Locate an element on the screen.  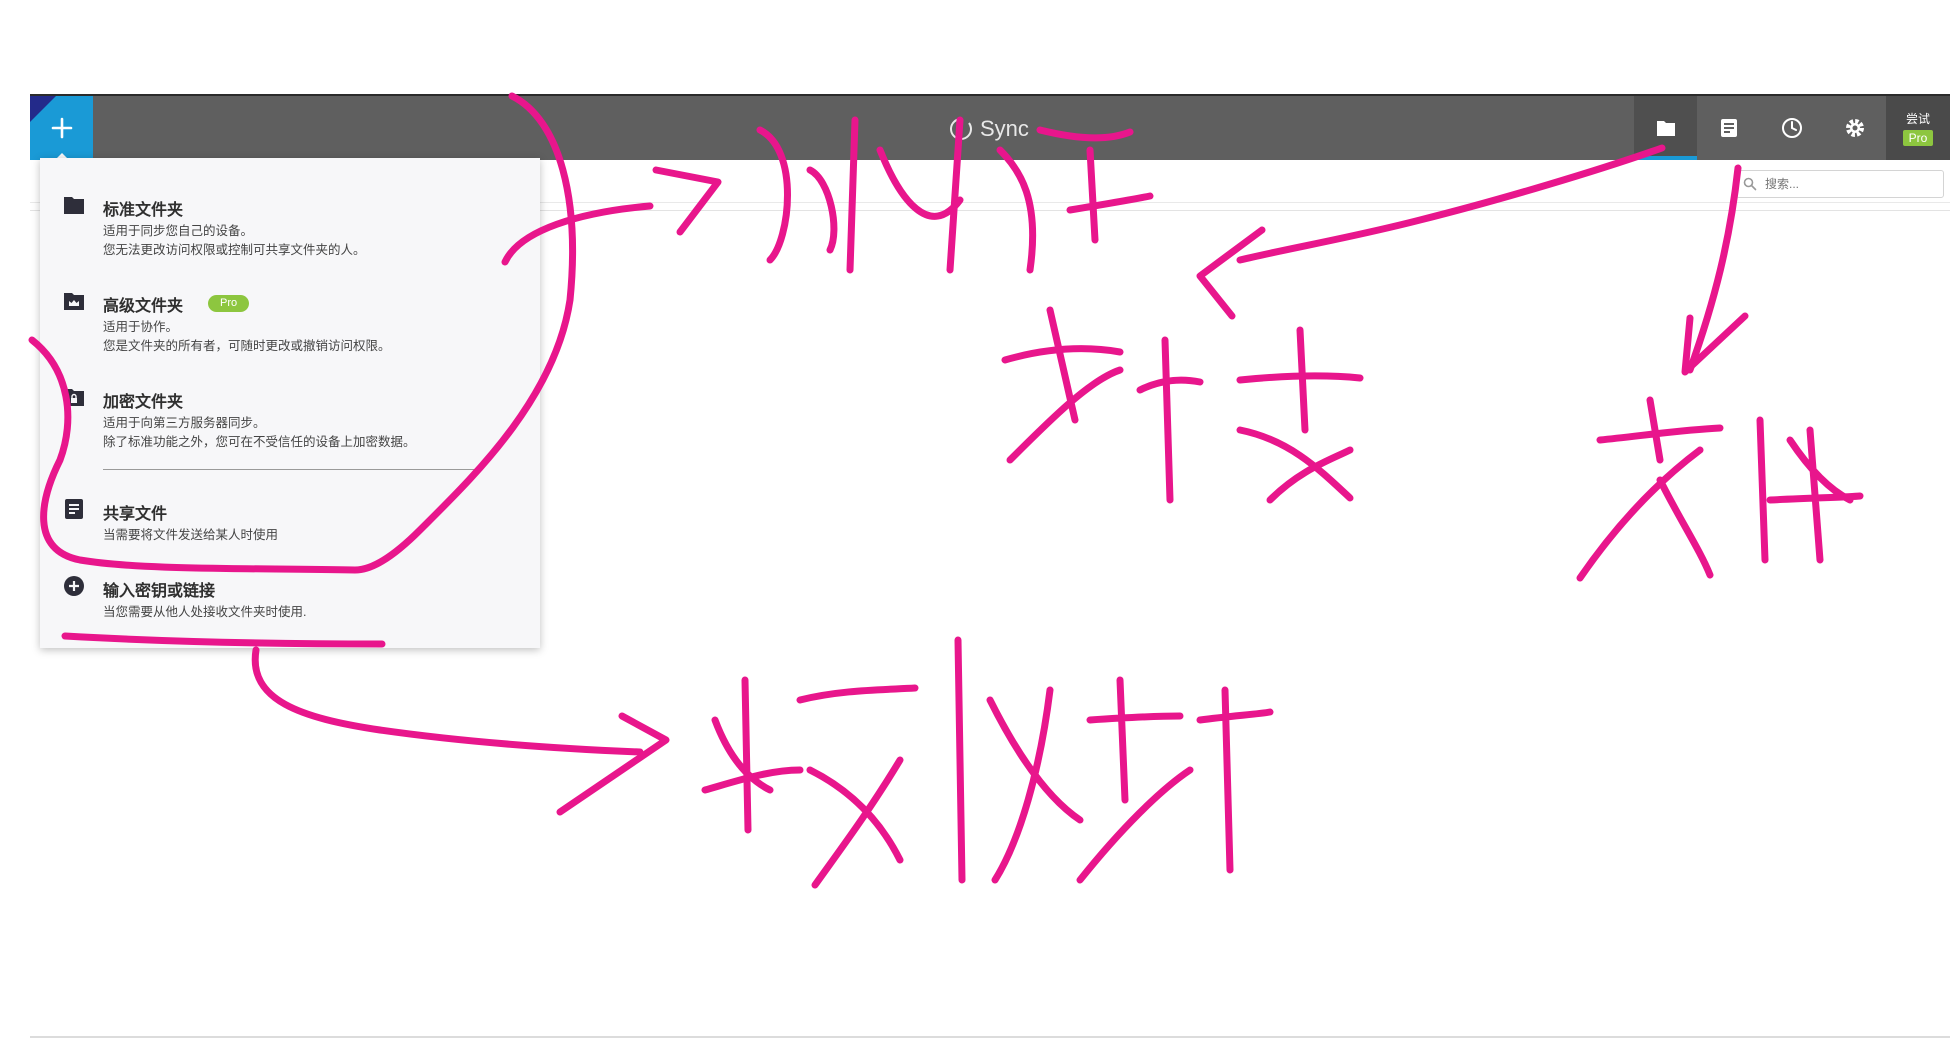
menu-item-title: 高级文件夹 is located at coordinates (143, 306).